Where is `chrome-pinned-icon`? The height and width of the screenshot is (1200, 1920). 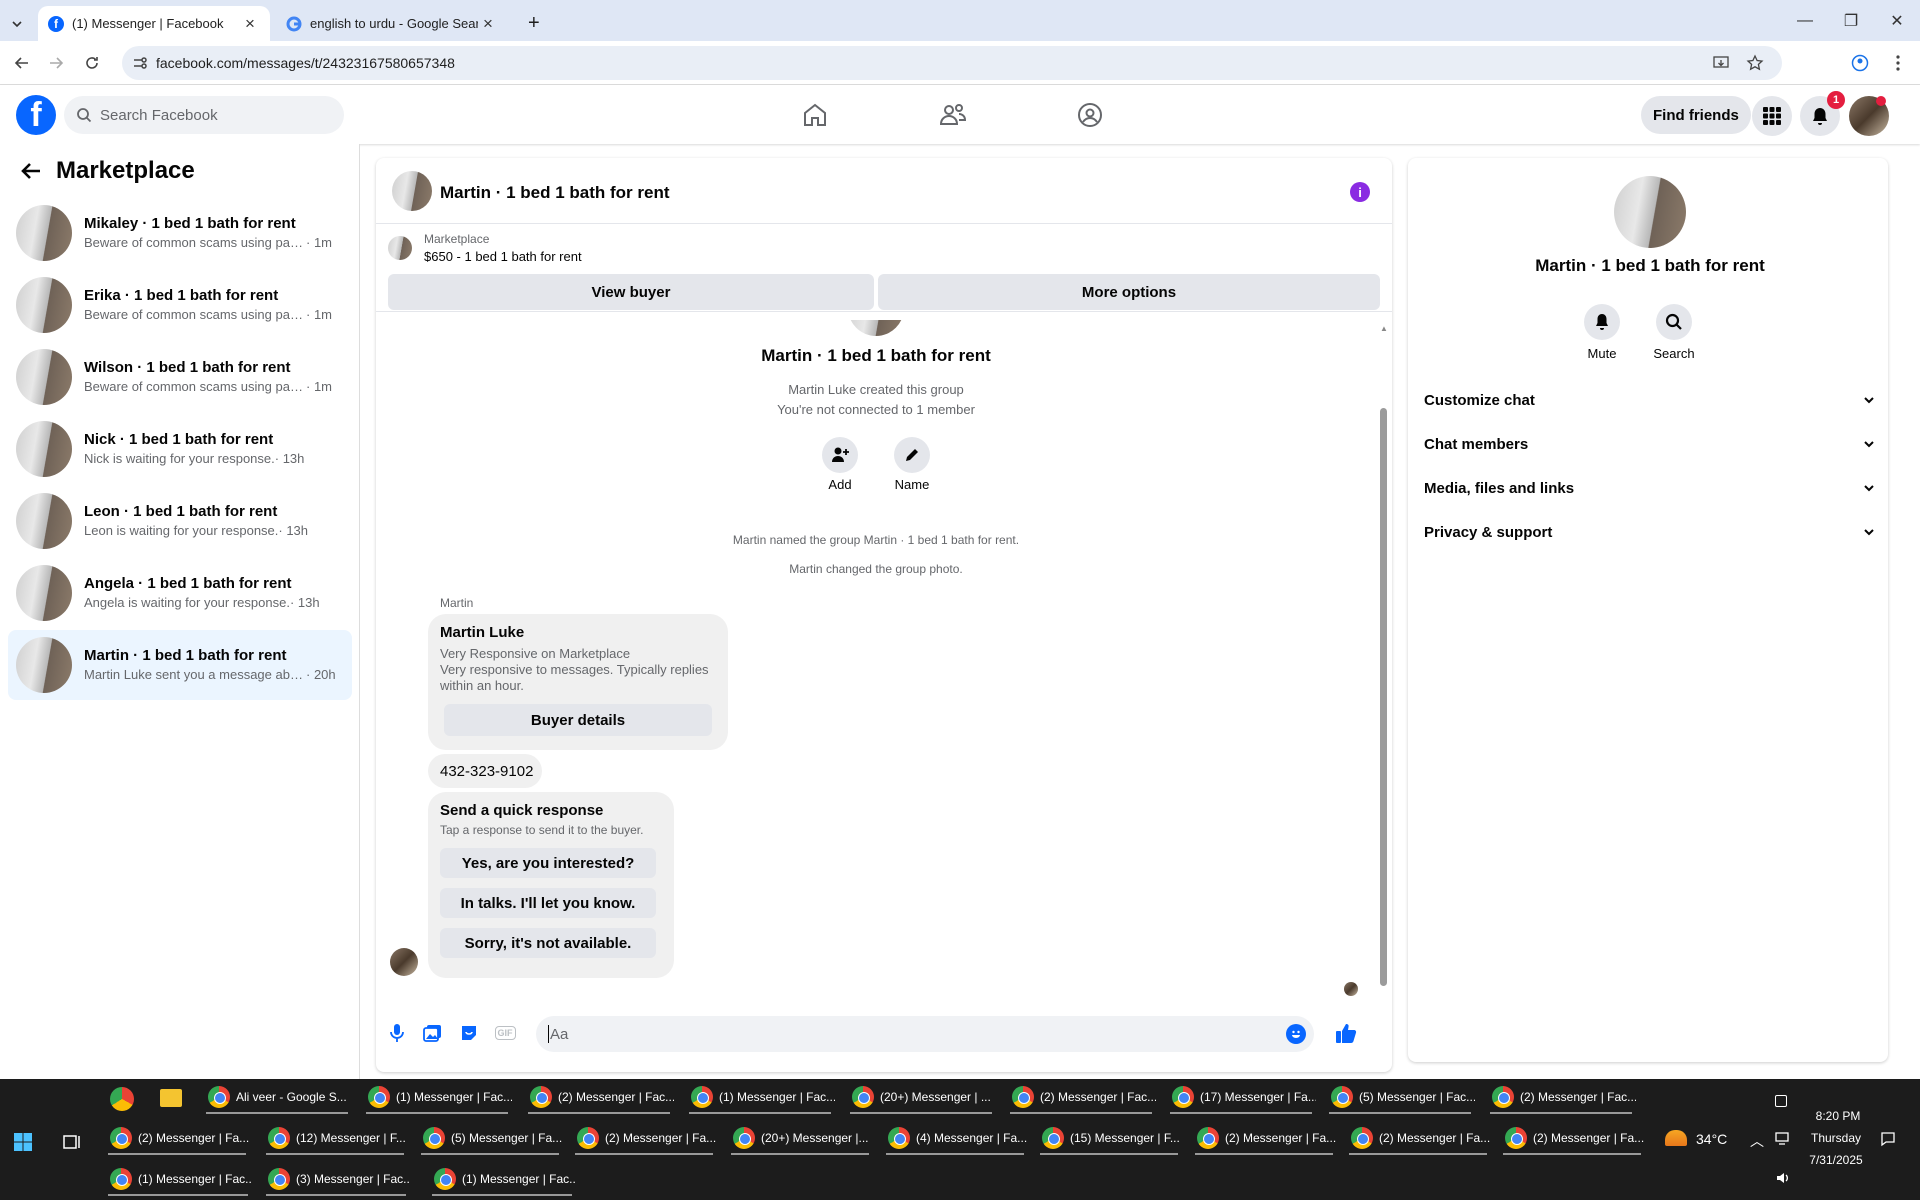 chrome-pinned-icon is located at coordinates (122, 1099).